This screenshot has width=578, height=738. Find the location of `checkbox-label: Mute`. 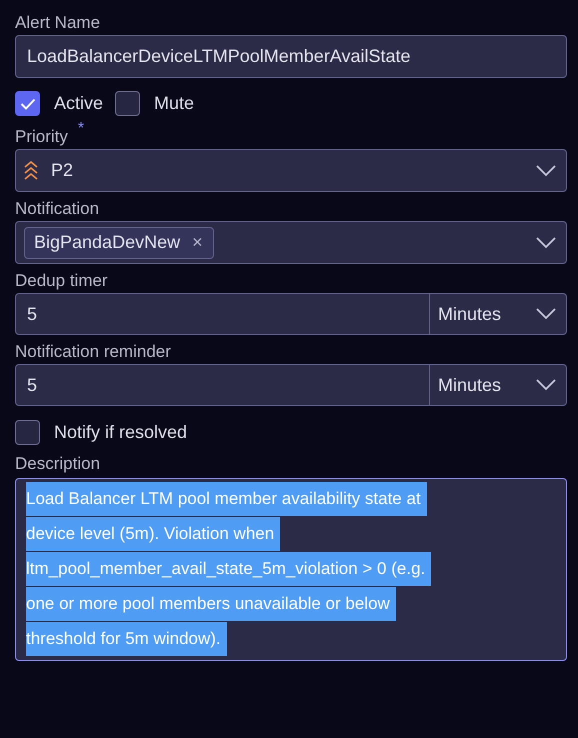

checkbox-label: Mute is located at coordinates (174, 103).